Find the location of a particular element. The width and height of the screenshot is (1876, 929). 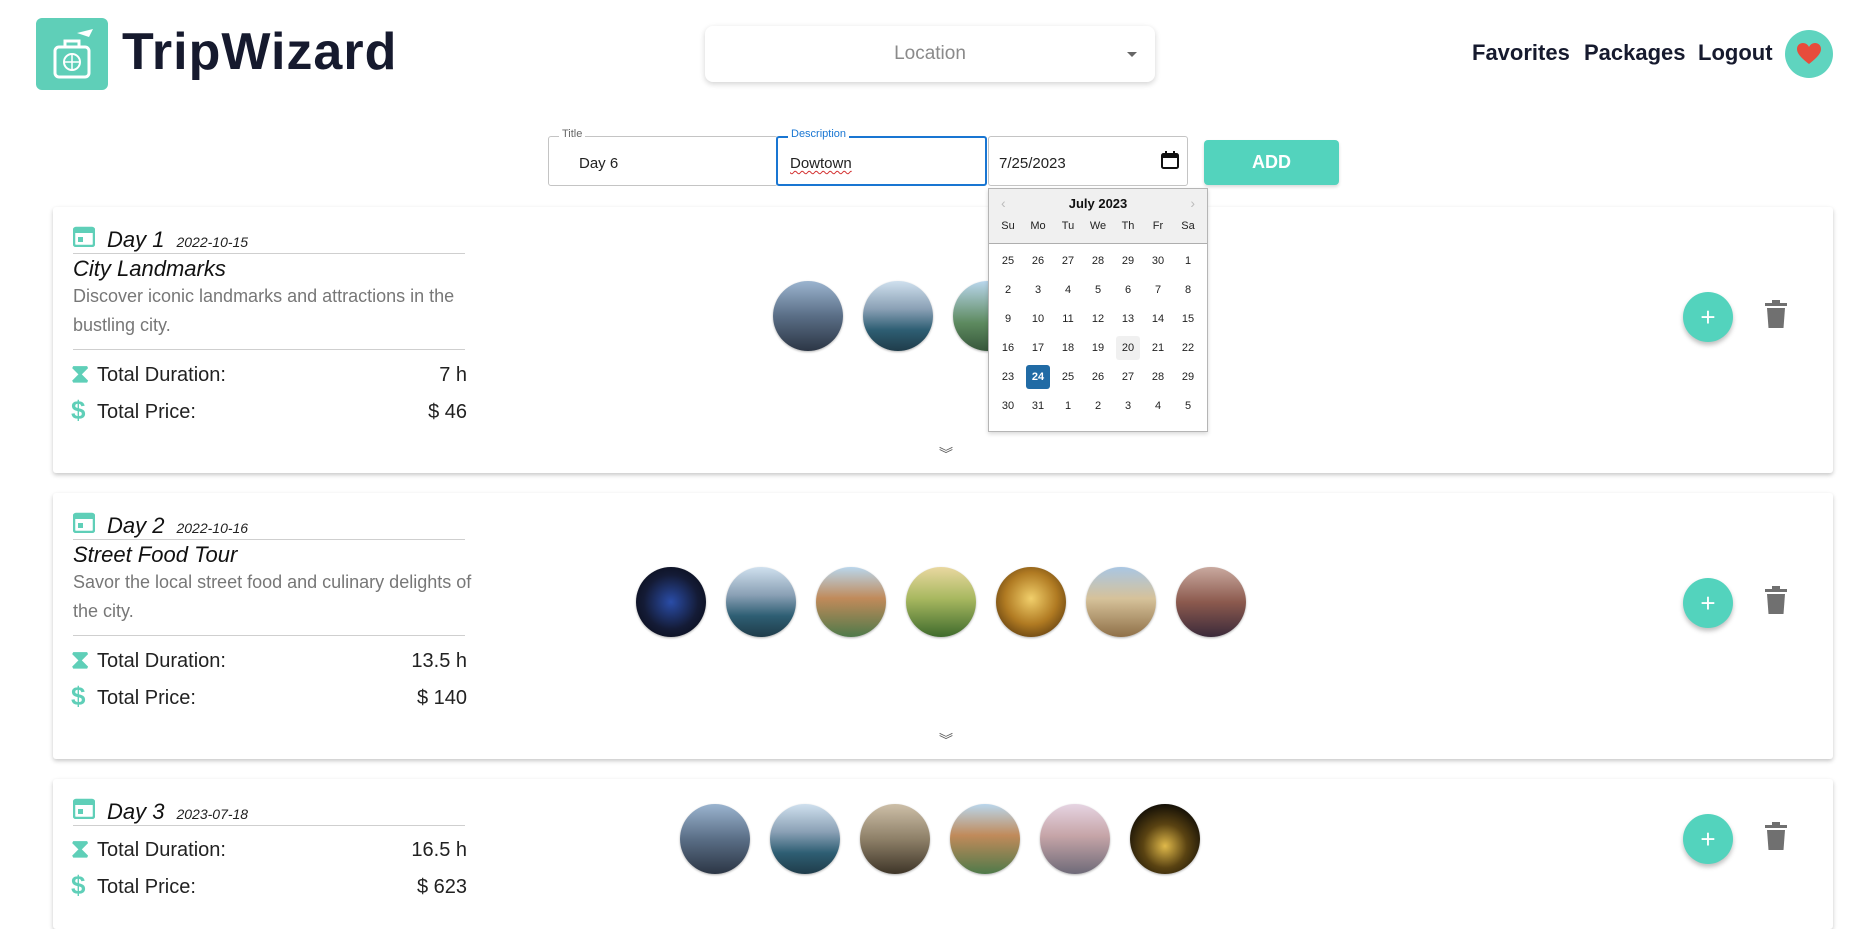

photo-thumb-vineyard is located at coordinates (941, 602).